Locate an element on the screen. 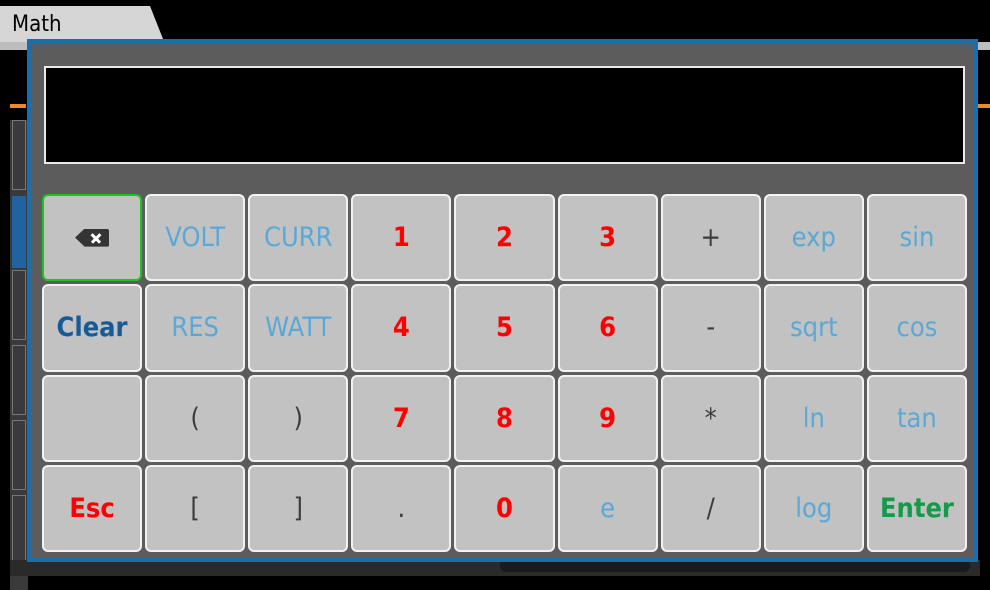 This screenshot has width=990, height=590. digit-9-button: 9 is located at coordinates (607, 418).